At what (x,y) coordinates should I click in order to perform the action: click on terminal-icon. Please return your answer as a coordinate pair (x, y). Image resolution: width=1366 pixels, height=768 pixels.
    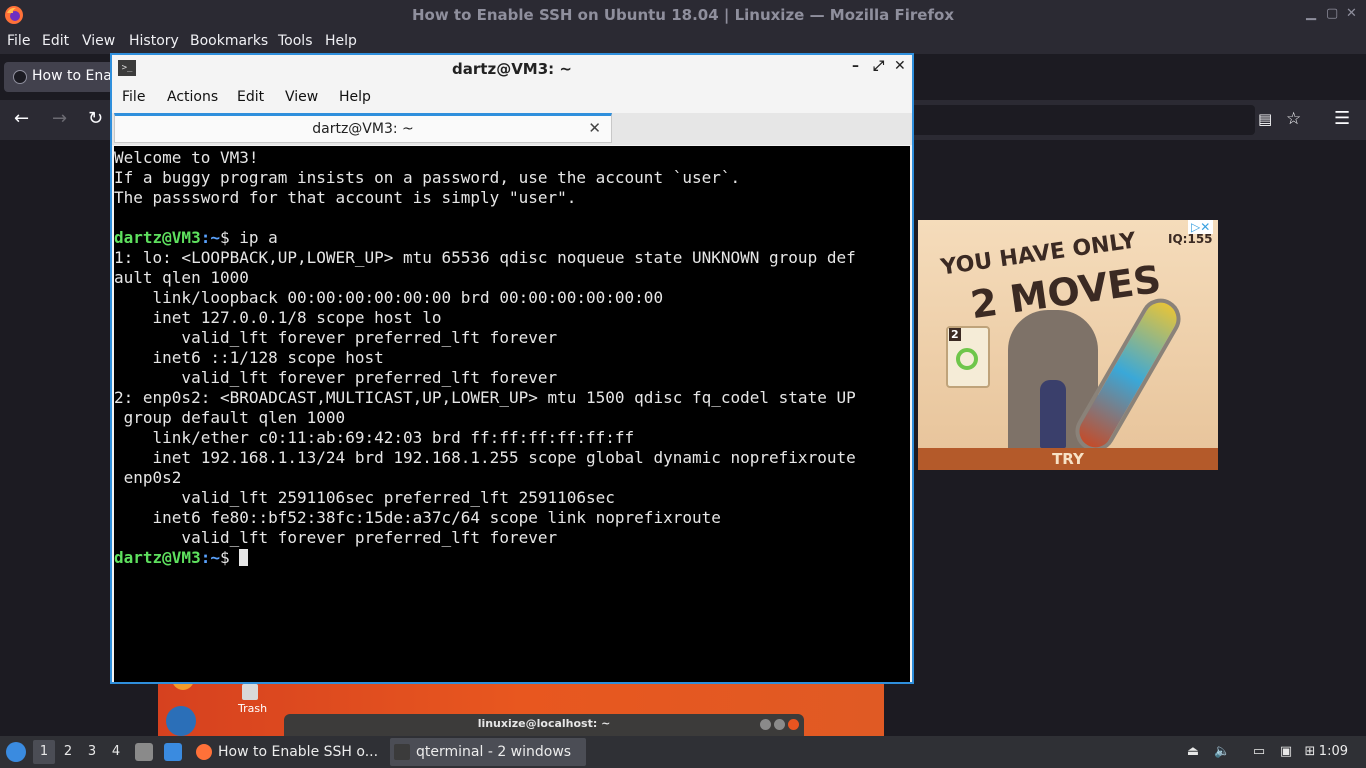
    Looking at the image, I should click on (402, 752).